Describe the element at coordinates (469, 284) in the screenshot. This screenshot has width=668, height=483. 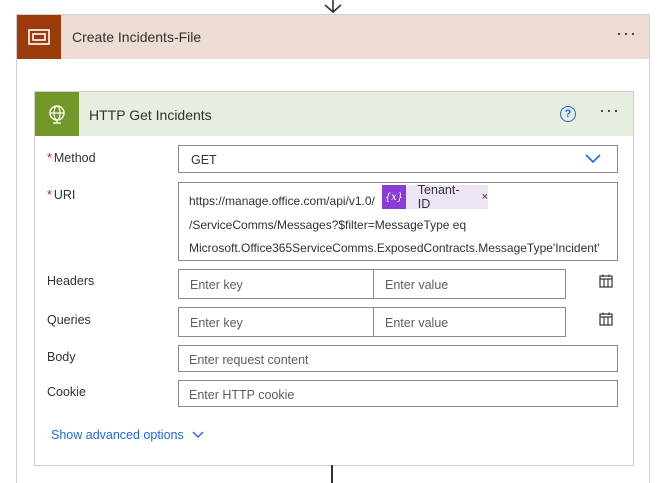
I see `headers-value-input: Enter value` at that location.